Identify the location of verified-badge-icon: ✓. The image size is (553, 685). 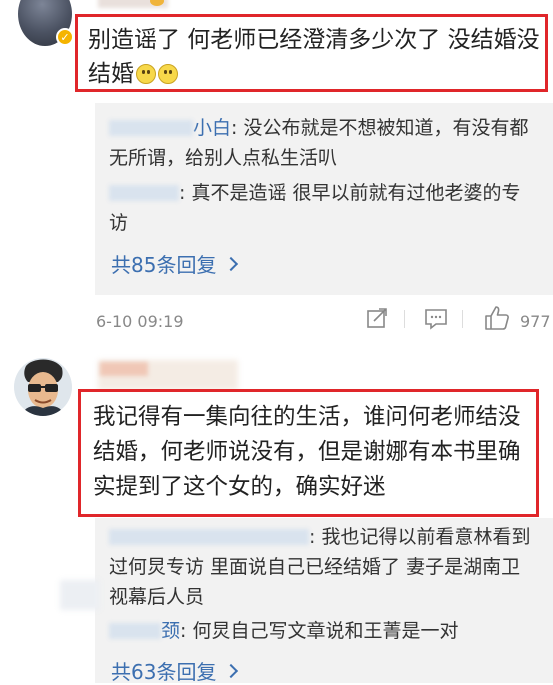
(65, 37).